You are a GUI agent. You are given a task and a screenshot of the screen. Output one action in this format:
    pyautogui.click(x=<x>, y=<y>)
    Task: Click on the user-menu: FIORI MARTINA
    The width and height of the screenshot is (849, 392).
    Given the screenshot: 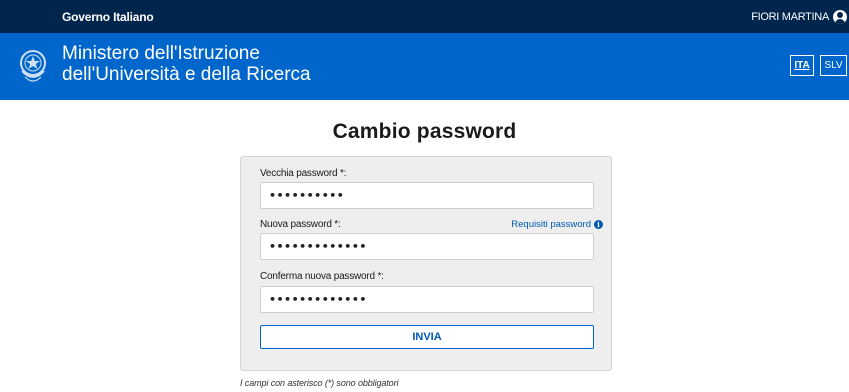 What is the action you would take?
    pyautogui.click(x=799, y=17)
    